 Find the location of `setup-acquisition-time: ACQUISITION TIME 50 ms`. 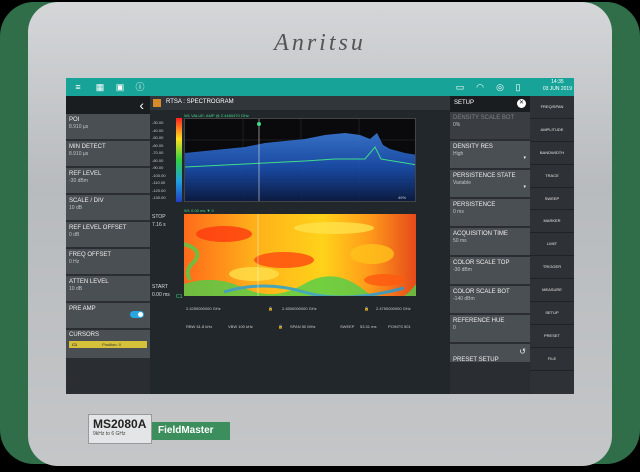

setup-acquisition-time: ACQUISITION TIME 50 ms is located at coordinates (490, 242).